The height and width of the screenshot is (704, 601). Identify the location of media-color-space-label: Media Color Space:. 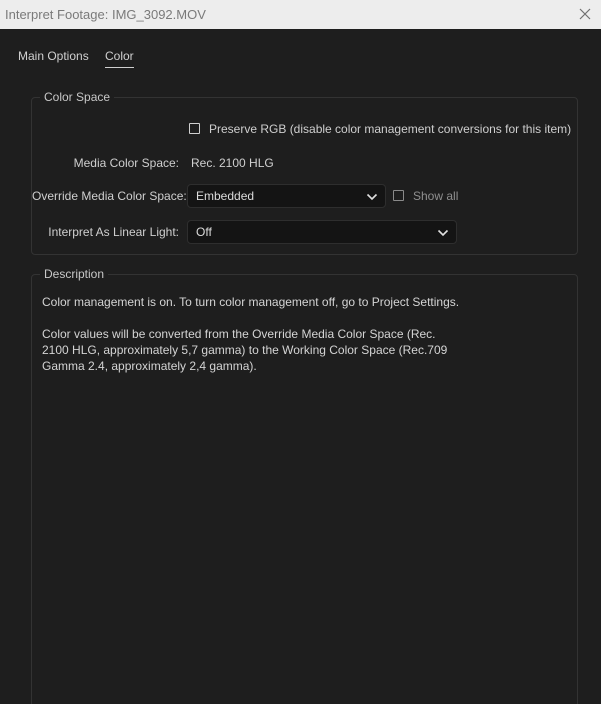
(126, 163).